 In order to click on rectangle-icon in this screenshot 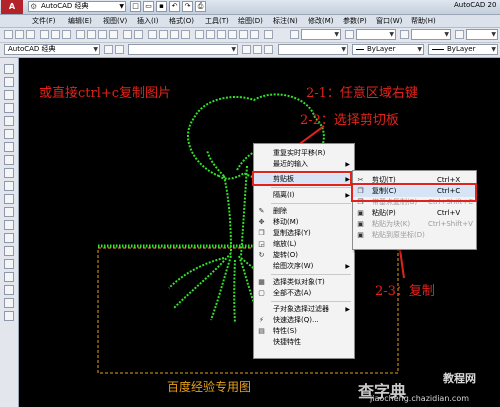, I will do `click(9, 121)`.